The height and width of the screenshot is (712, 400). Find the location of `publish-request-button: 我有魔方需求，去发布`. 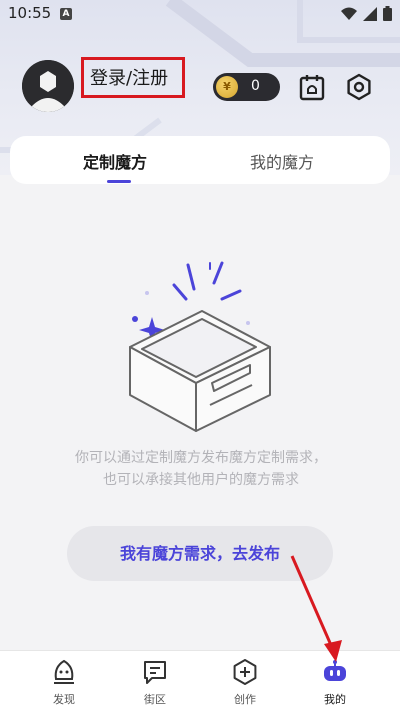

publish-request-button: 我有魔方需求，去发布 is located at coordinates (200, 553).